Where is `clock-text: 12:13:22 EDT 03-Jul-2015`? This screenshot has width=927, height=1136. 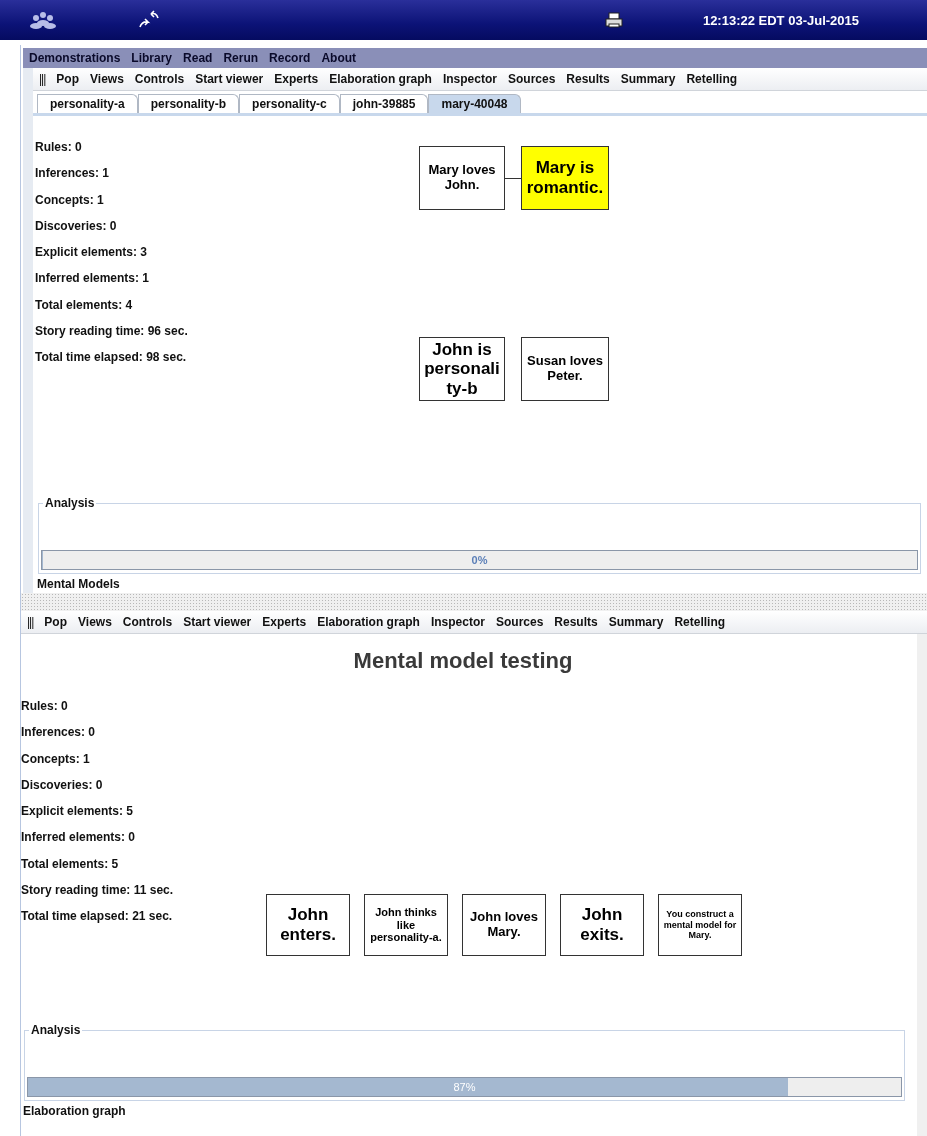
clock-text: 12:13:22 EDT 03-Jul-2015 is located at coordinates (780, 20).